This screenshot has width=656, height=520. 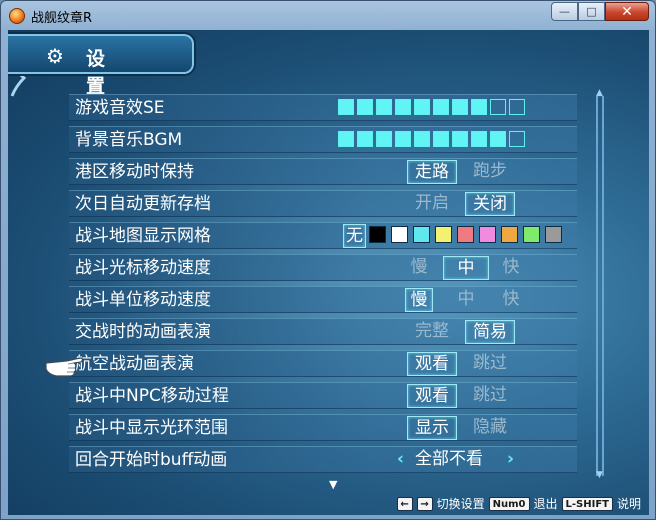 I want to click on setting-row: 游戏音效SE, so click(x=323, y=108).